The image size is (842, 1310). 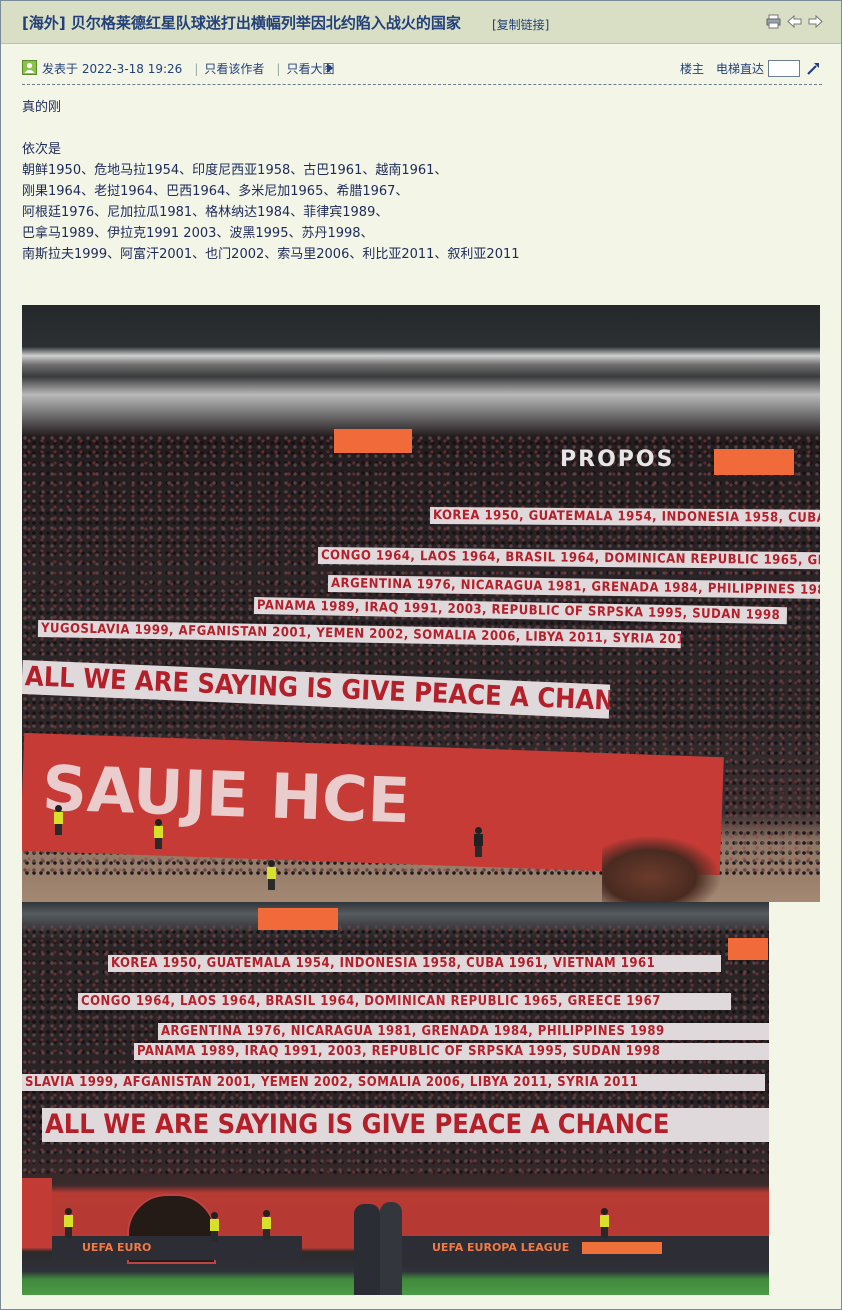 I want to click on floor-number-input, so click(x=784, y=68).